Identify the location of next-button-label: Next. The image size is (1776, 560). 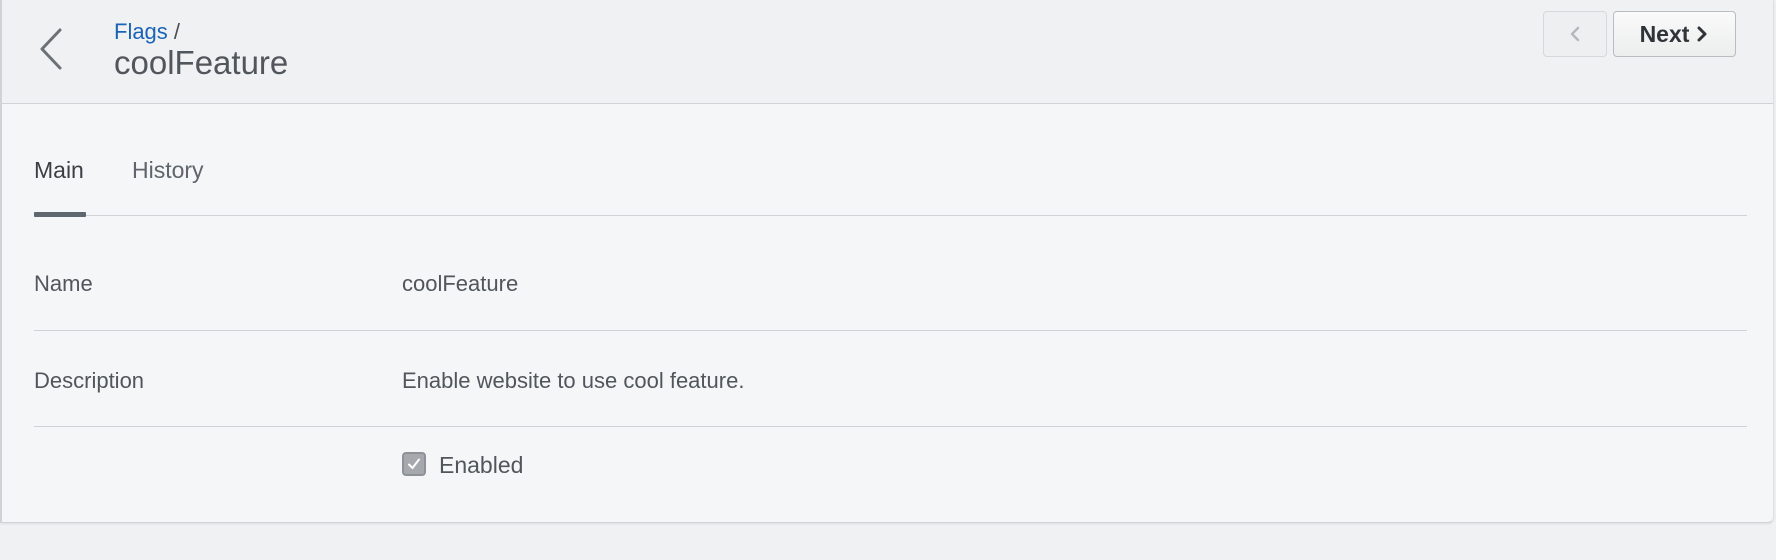
(1664, 33).